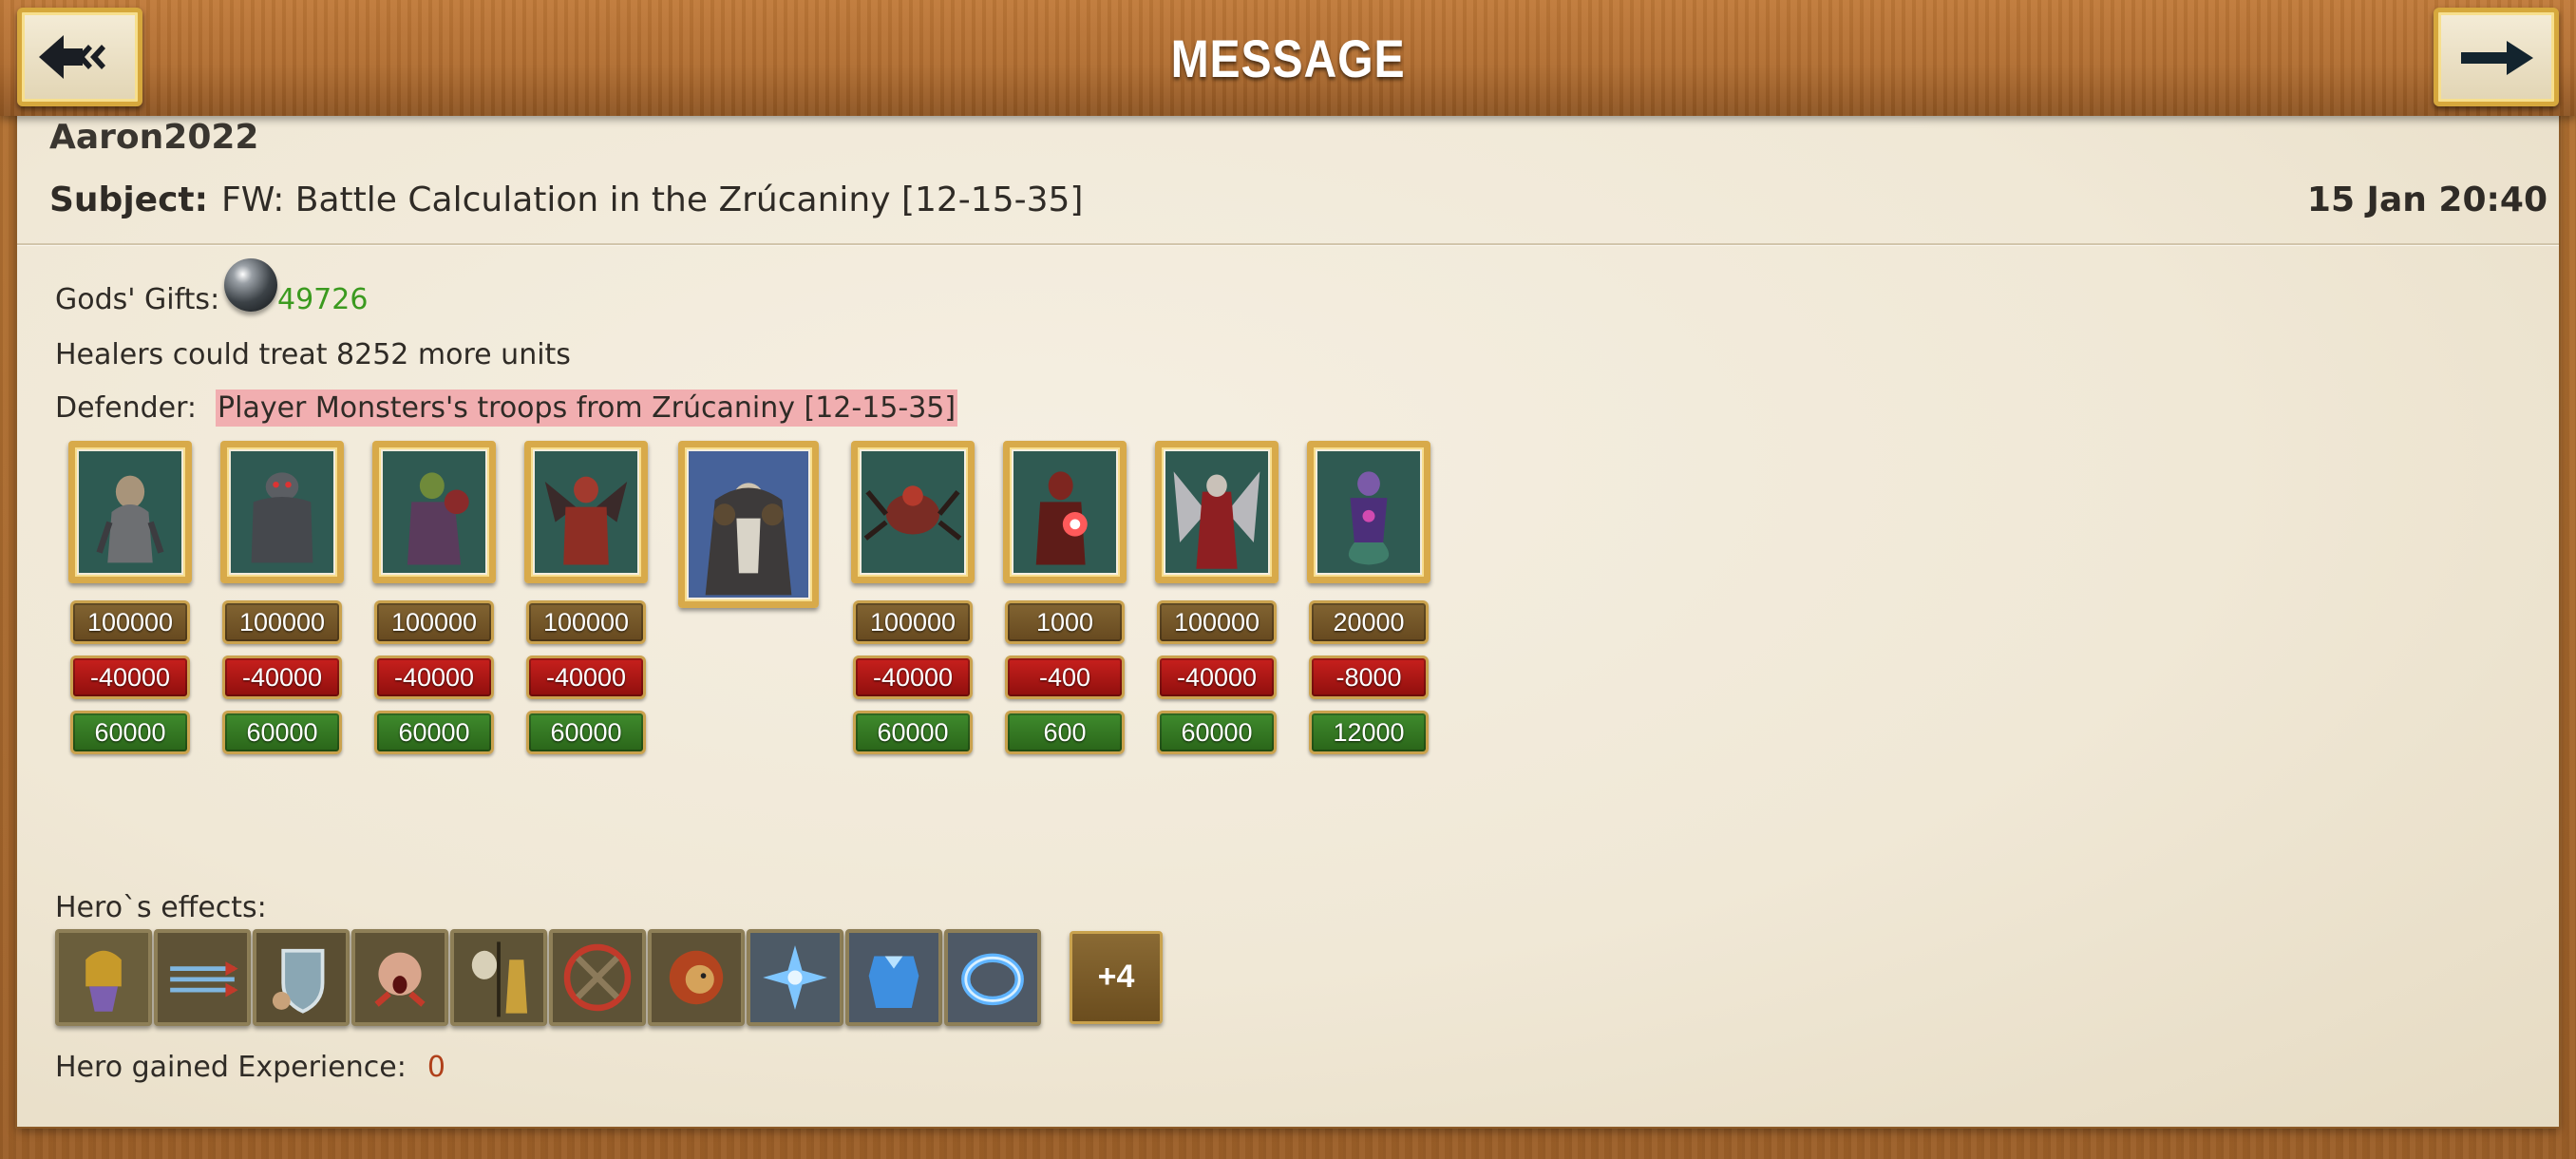  I want to click on message-date: 15 Jan 20:40, so click(2427, 199).